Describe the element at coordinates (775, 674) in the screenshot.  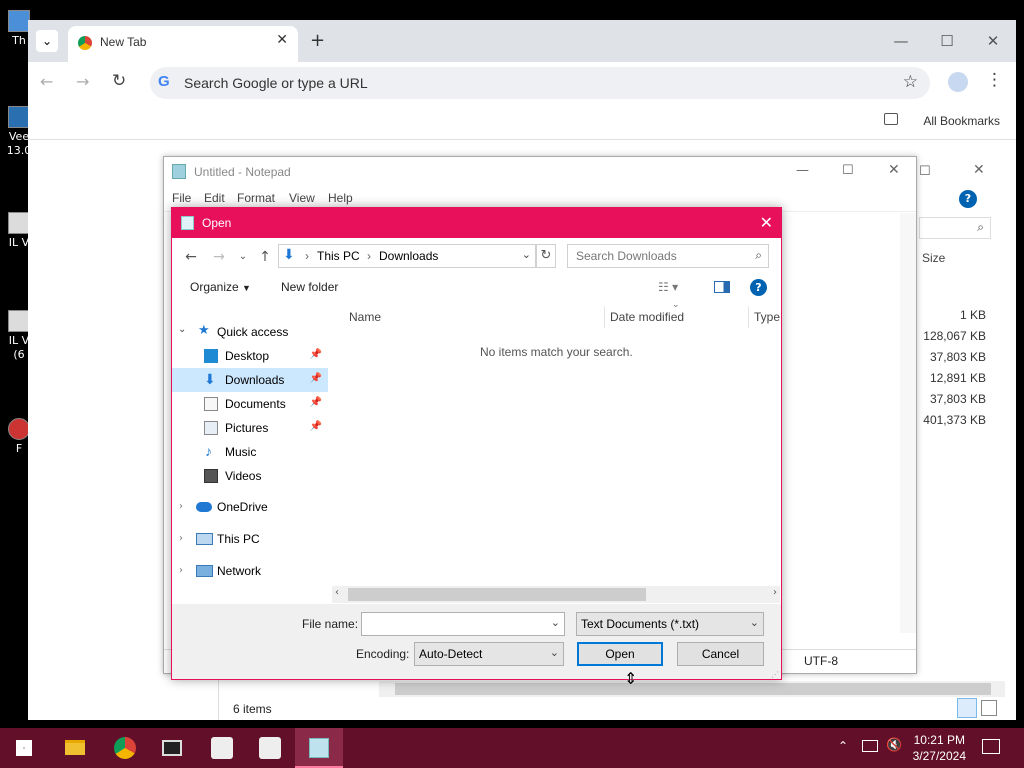
I see `resize-grip-icon: ⋰` at that location.